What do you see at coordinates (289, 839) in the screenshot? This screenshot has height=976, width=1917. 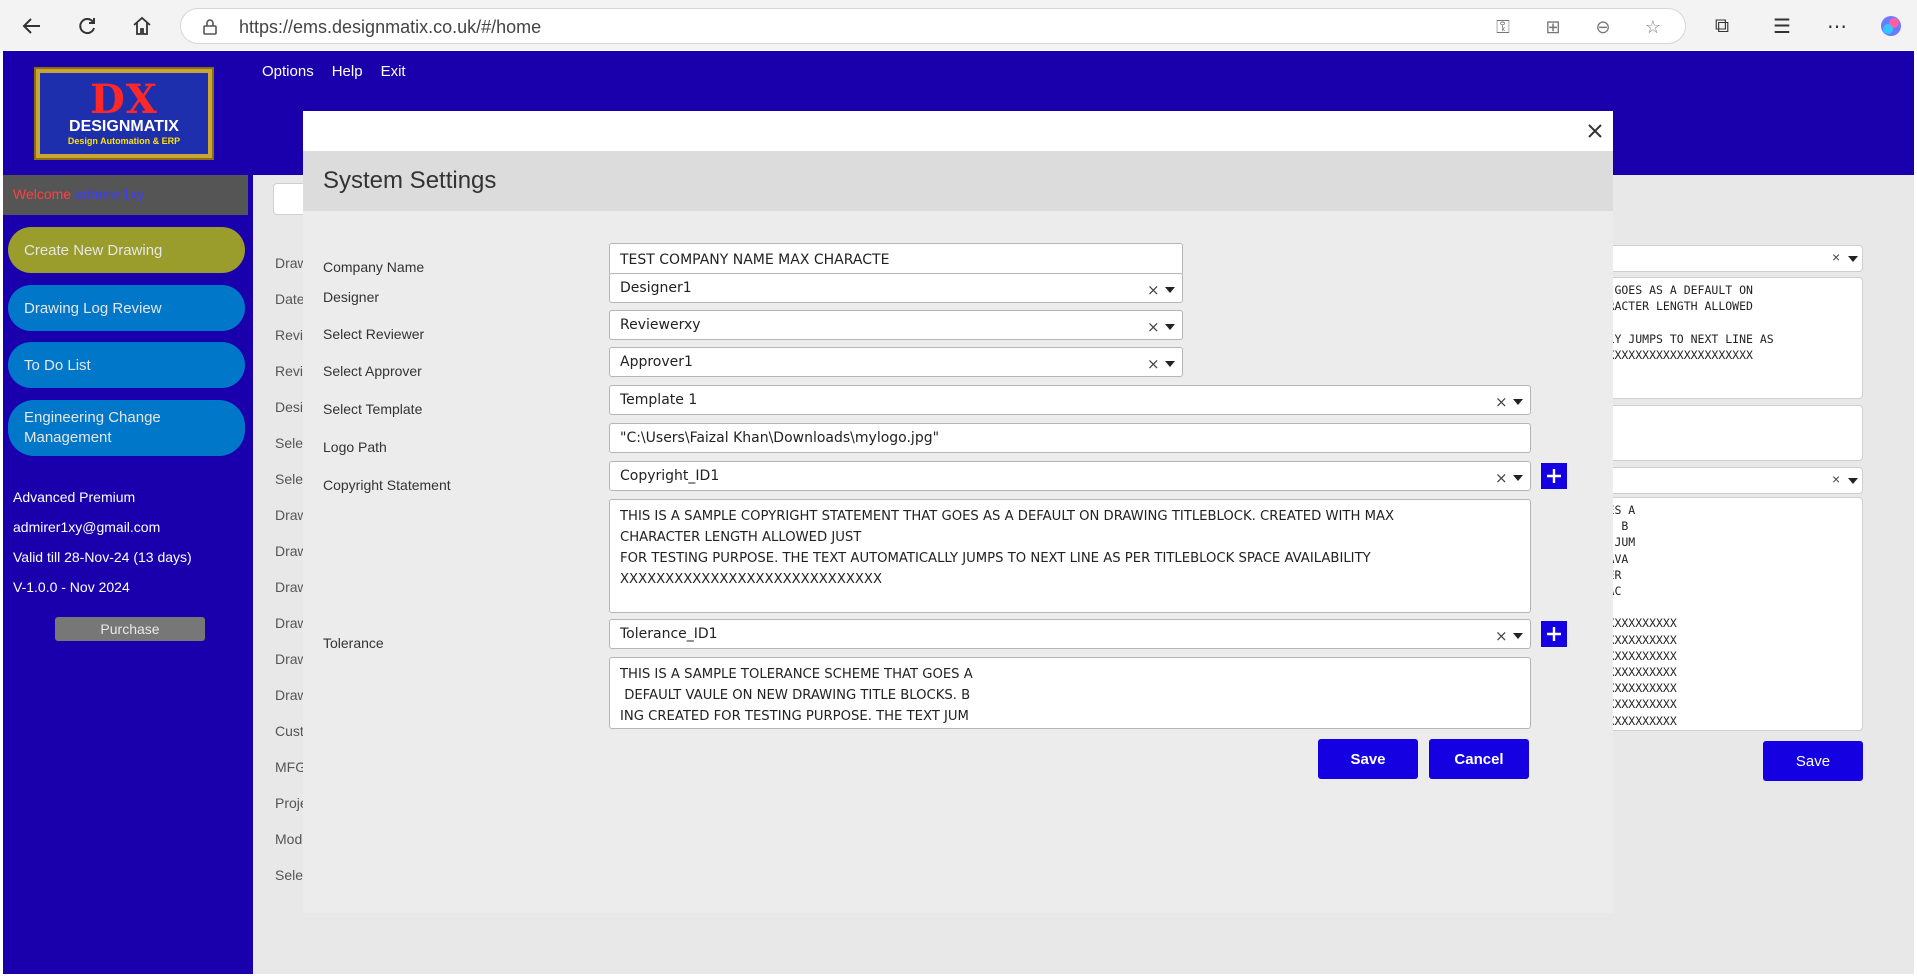 I see `background-label: Mod` at bounding box center [289, 839].